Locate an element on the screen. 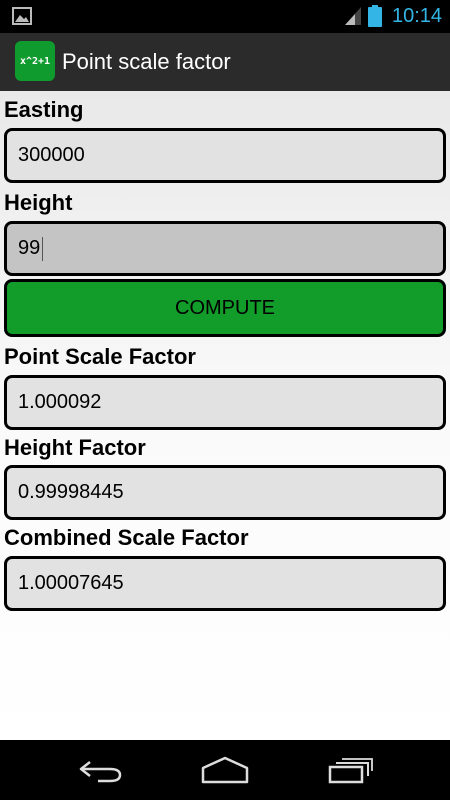  easting-label: Easting is located at coordinates (44, 109).